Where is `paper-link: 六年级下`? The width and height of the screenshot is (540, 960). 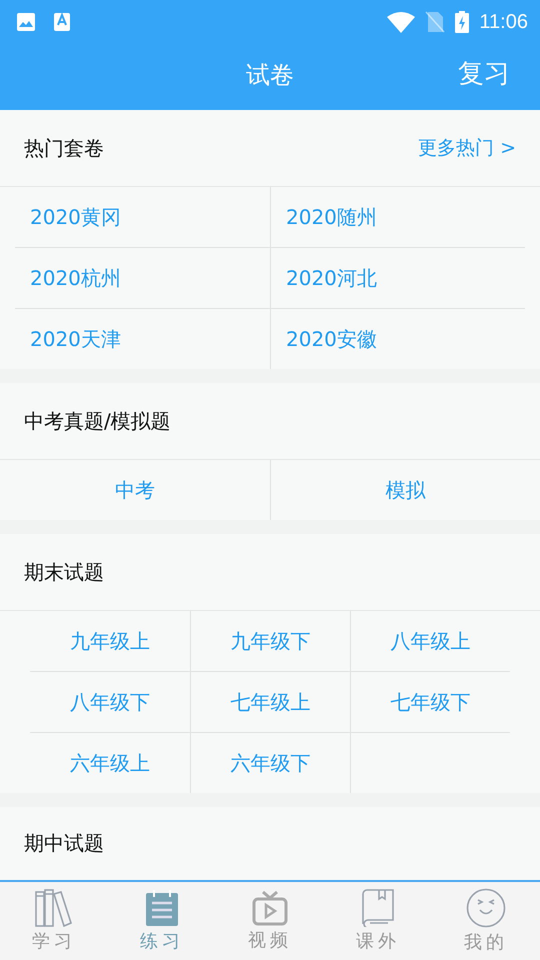
paper-link: 六年级下 is located at coordinates (270, 763).